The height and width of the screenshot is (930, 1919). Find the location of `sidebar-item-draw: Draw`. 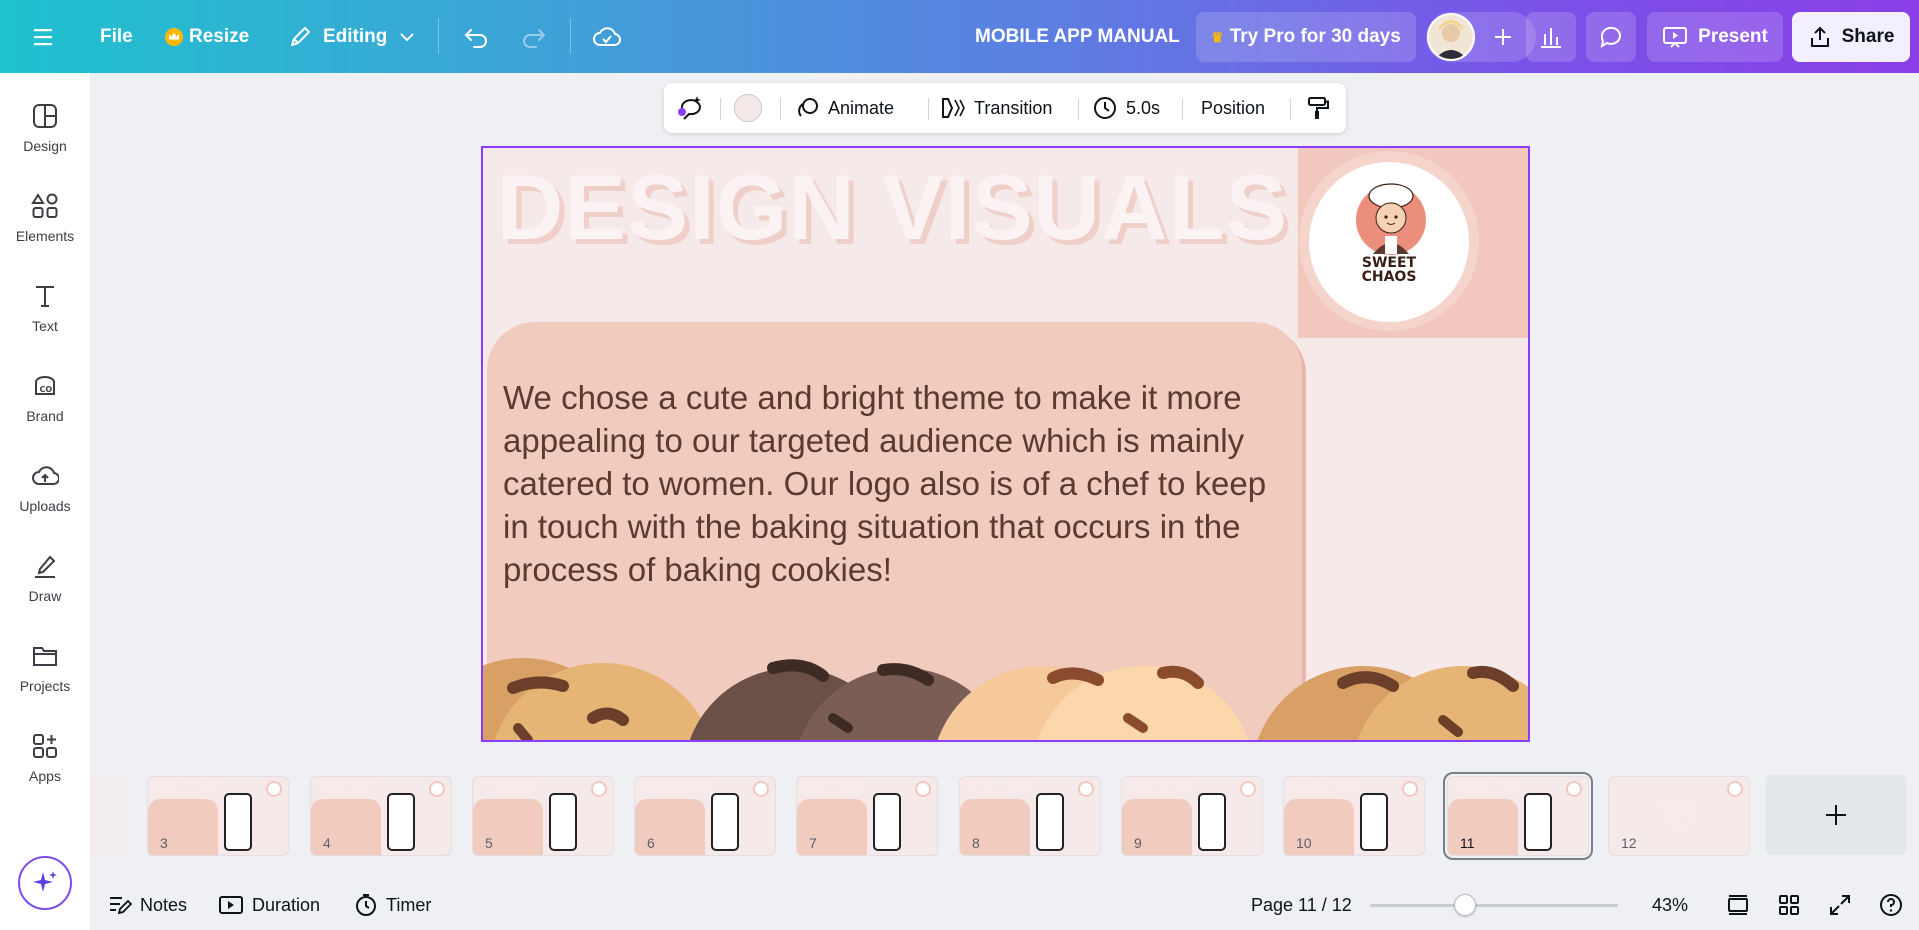

sidebar-item-draw: Draw is located at coordinates (45, 590).